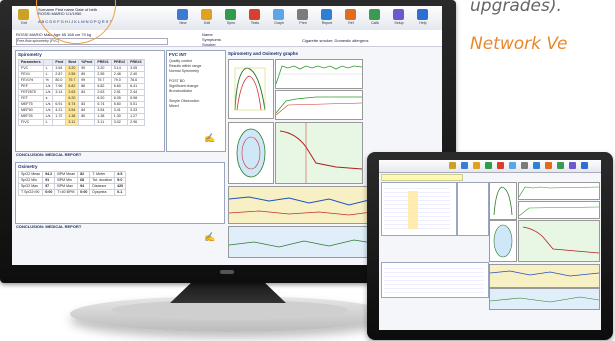 This screenshot has width=615, height=341. I want to click on tablet-help-icon, so click(584, 165).